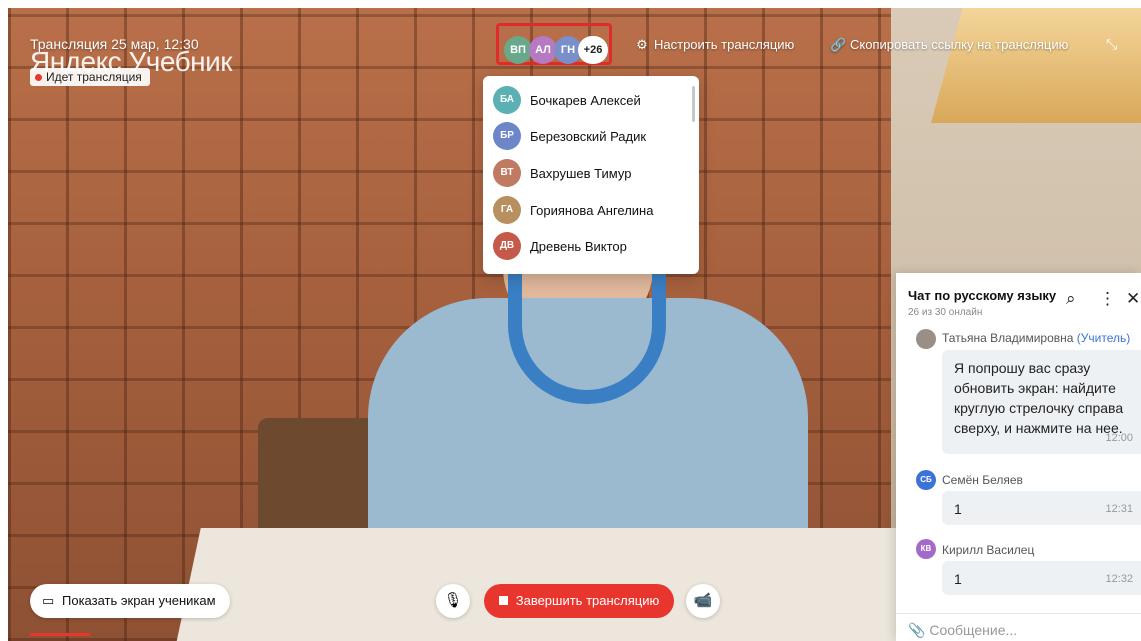 This screenshot has height=641, width=1141. What do you see at coordinates (926, 339) in the screenshot?
I see `avatar` at bounding box center [926, 339].